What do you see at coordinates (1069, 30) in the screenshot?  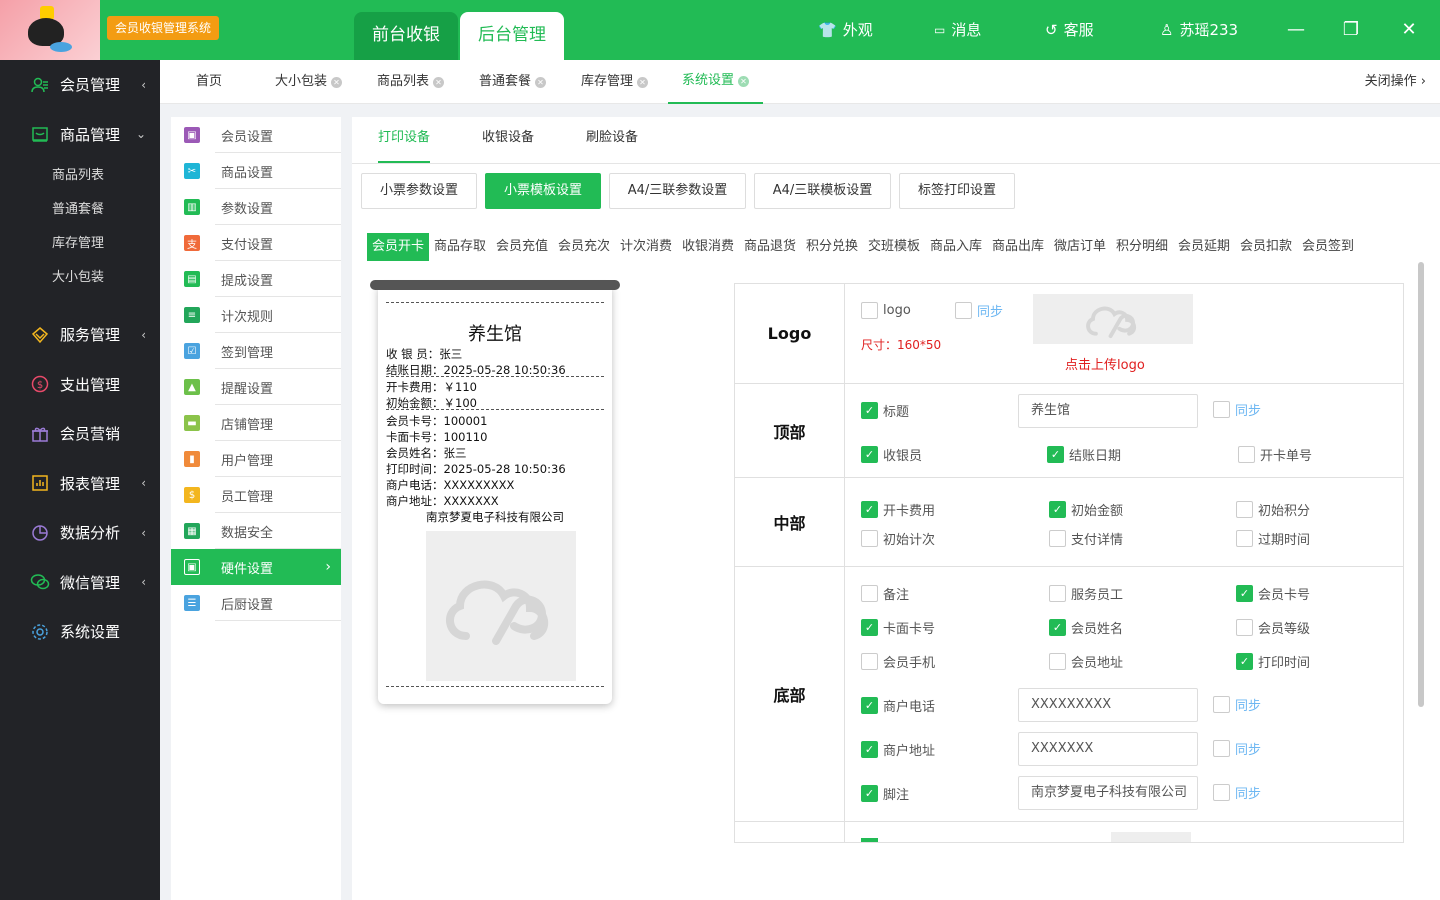 I see `service-button: ↺ 客服` at bounding box center [1069, 30].